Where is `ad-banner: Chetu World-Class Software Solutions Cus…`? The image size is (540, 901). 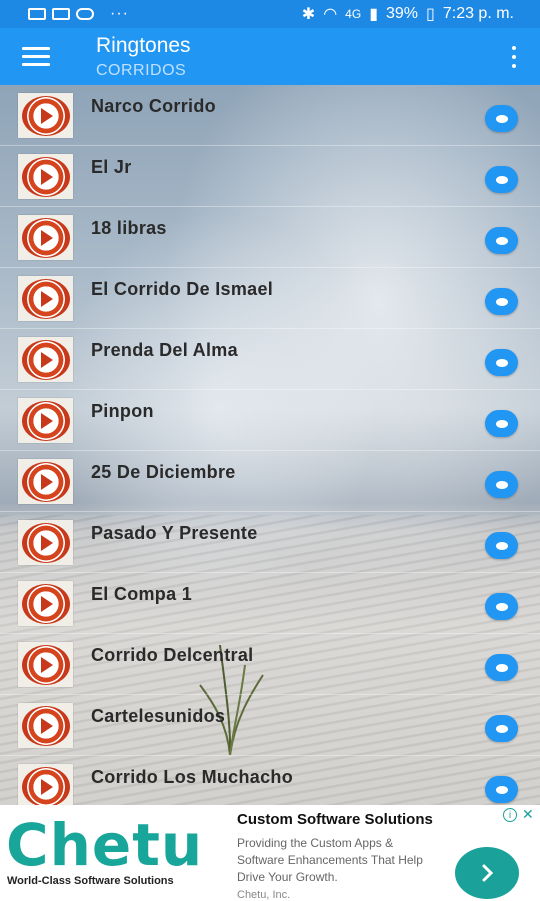 ad-banner: Chetu World-Class Software Solutions Cus… is located at coordinates (270, 853).